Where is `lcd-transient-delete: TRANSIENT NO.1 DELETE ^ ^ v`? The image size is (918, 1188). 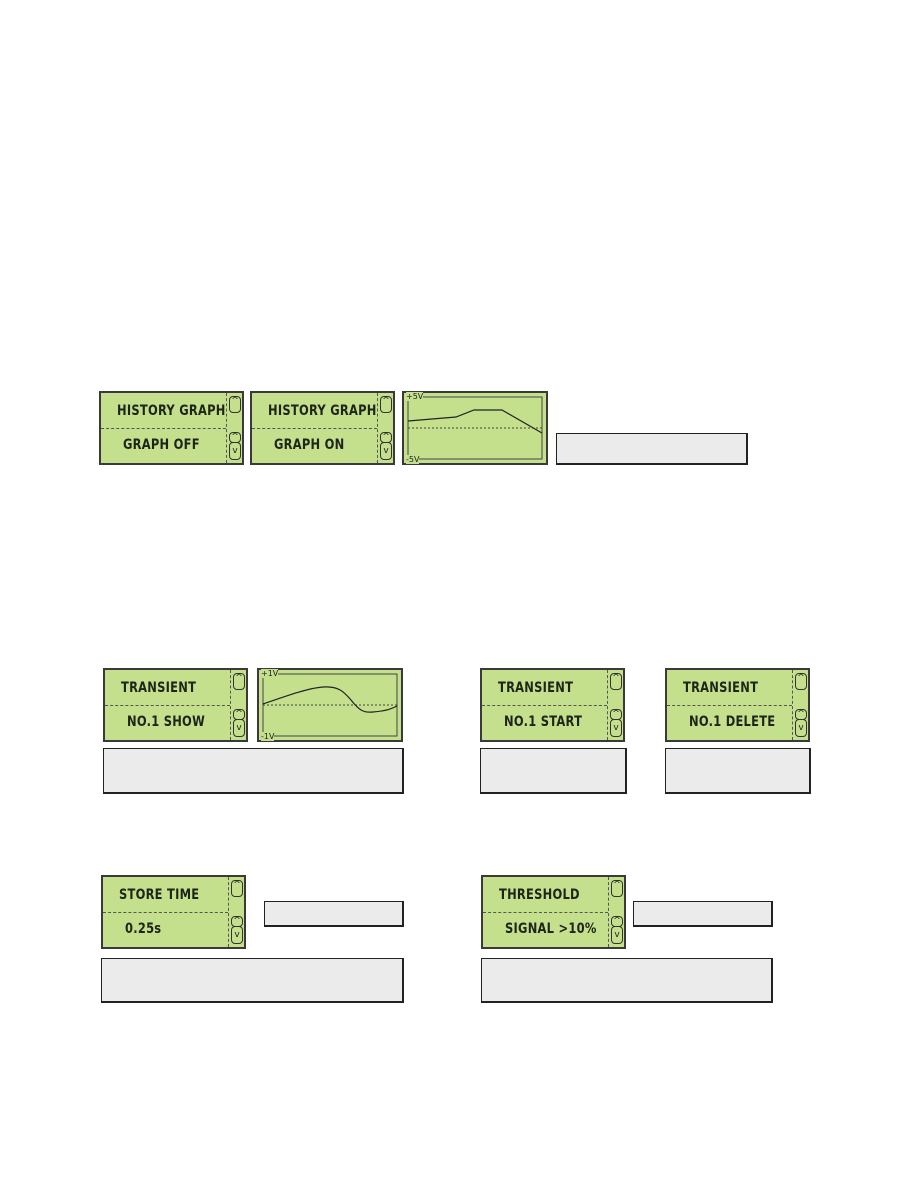 lcd-transient-delete: TRANSIENT NO.1 DELETE ^ ^ v is located at coordinates (737, 705).